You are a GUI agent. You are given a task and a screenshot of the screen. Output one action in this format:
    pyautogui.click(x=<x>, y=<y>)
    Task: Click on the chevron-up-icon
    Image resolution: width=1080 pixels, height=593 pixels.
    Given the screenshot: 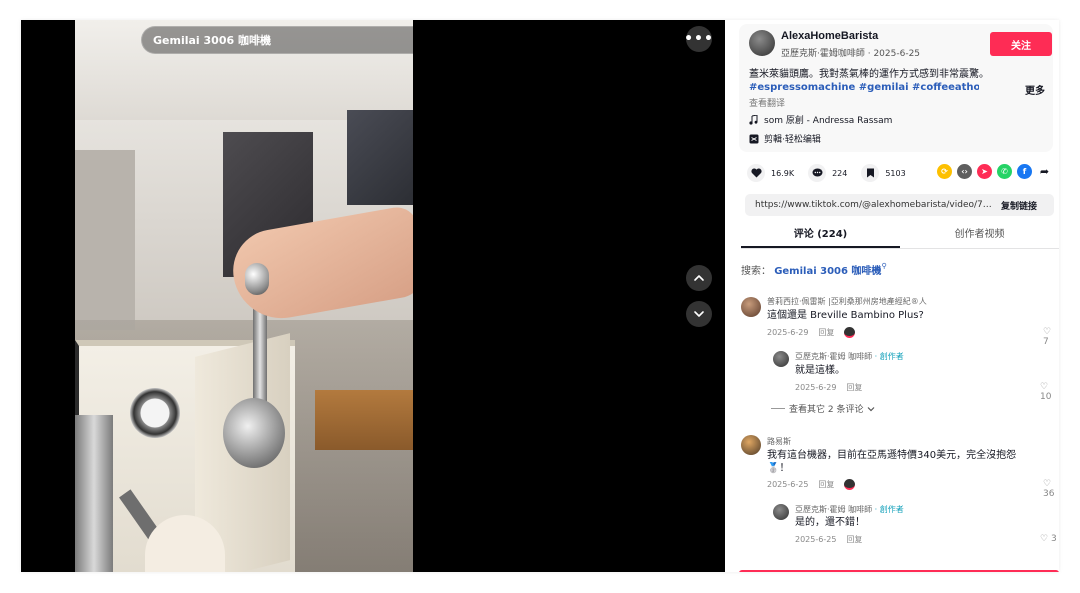 What is the action you would take?
    pyautogui.click(x=699, y=278)
    